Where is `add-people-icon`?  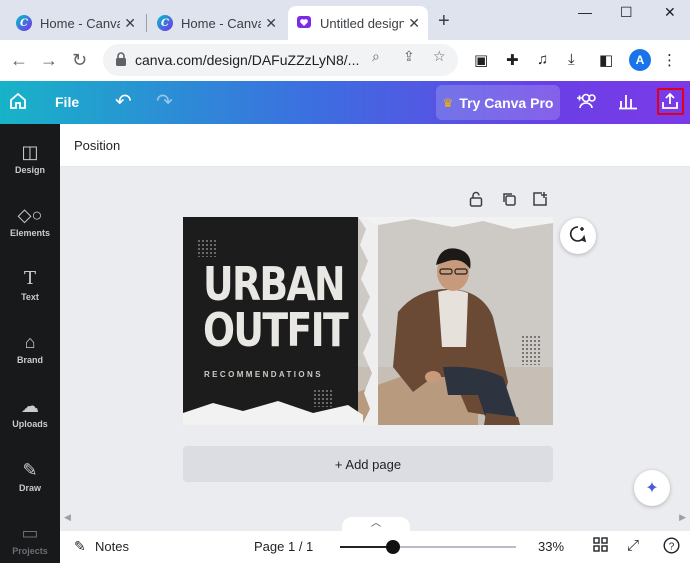 add-people-icon is located at coordinates (587, 103).